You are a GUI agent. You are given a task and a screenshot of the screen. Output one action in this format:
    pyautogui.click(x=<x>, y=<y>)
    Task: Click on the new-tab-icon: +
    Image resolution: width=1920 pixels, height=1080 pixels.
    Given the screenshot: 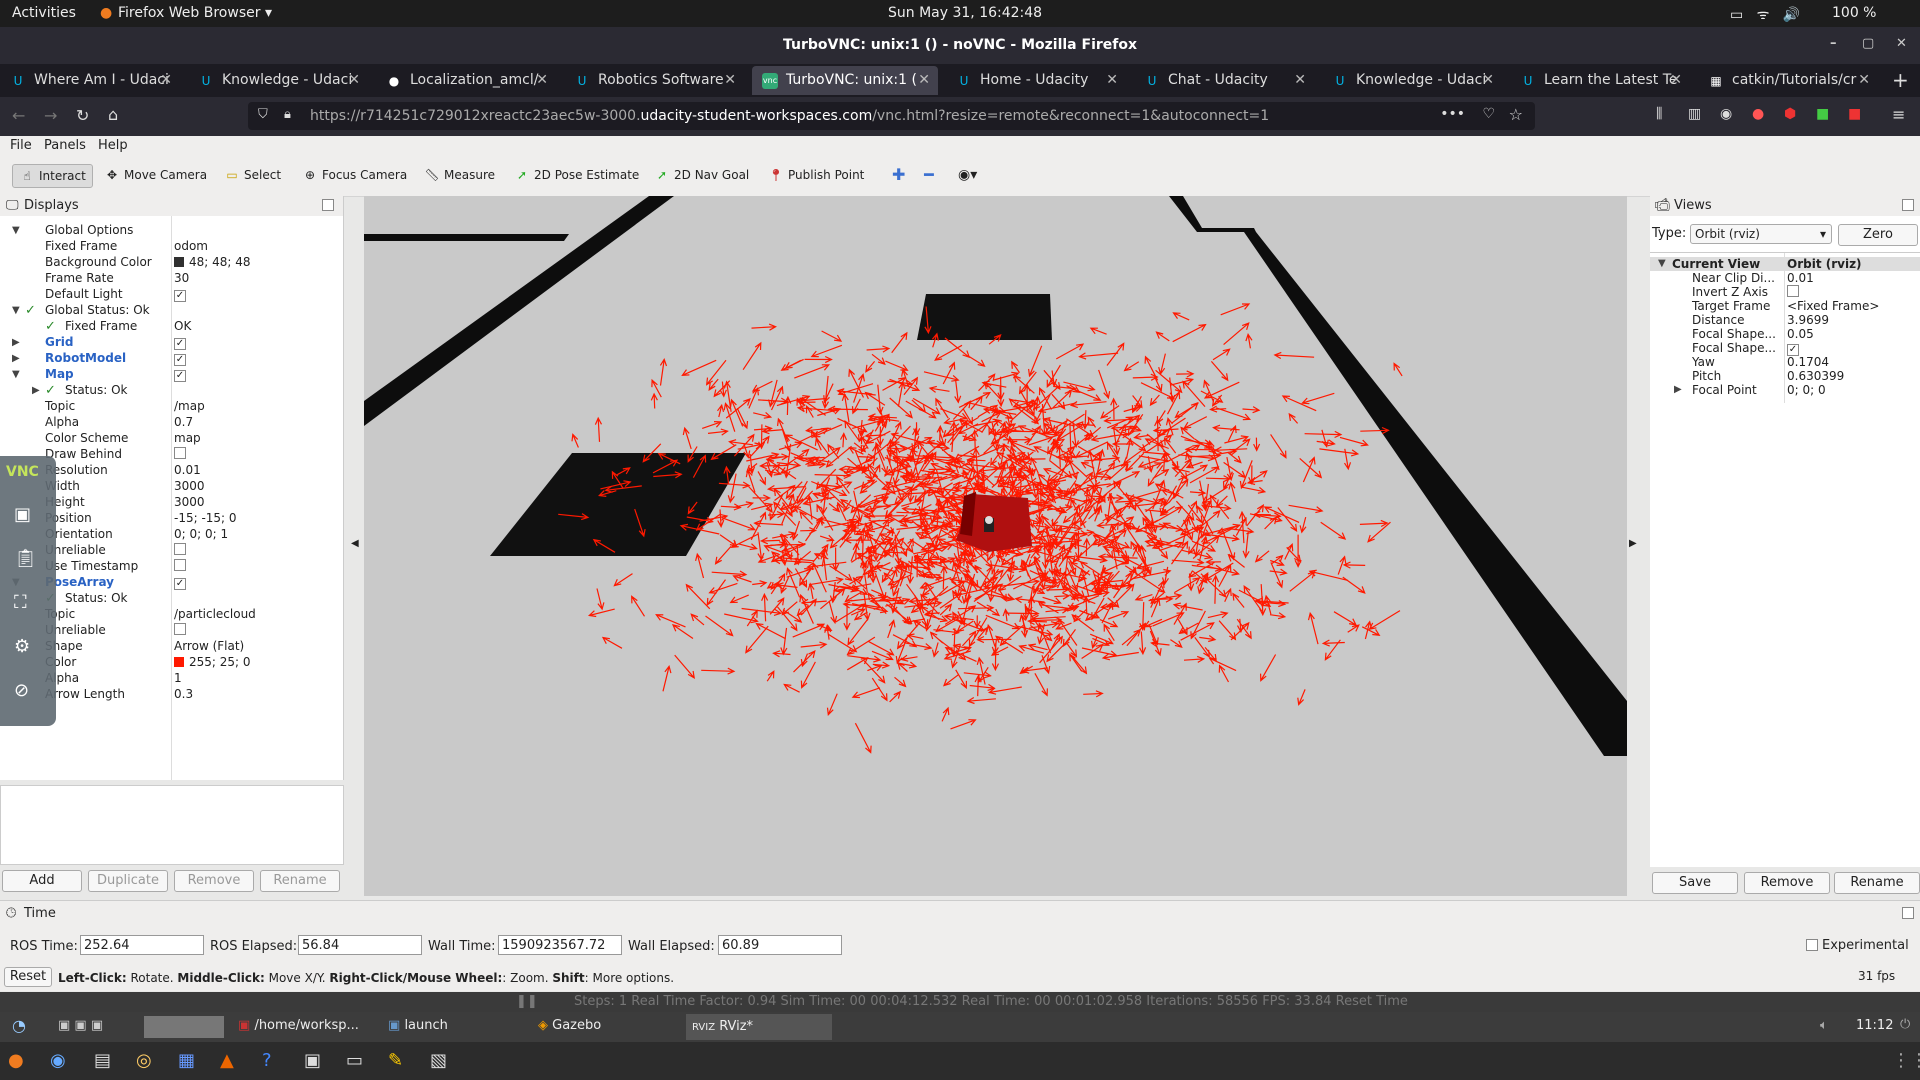 What is the action you would take?
    pyautogui.click(x=1900, y=80)
    